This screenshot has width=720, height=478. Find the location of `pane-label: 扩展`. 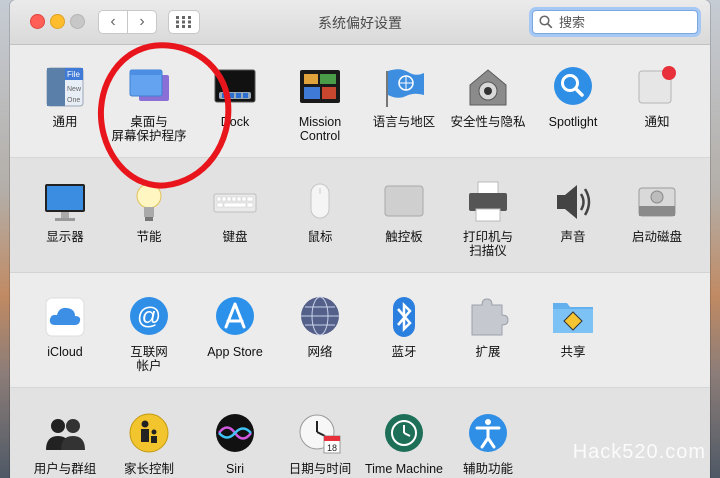

pane-label: 扩展 is located at coordinates (488, 352).